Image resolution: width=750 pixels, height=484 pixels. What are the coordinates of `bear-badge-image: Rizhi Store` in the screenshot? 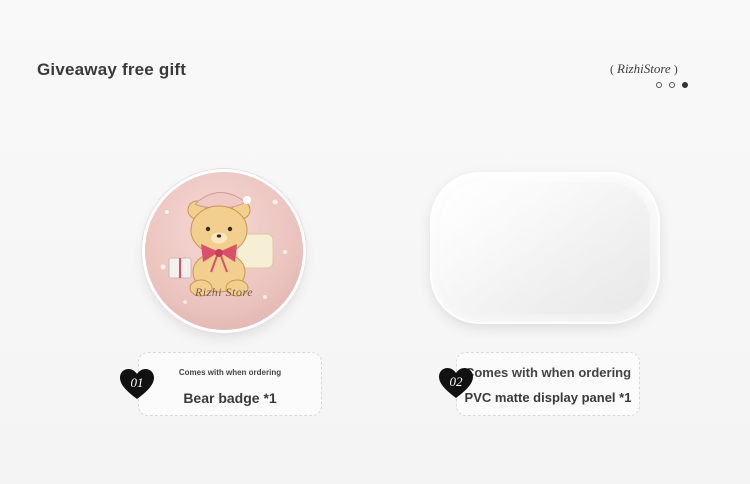 It's located at (224, 251).